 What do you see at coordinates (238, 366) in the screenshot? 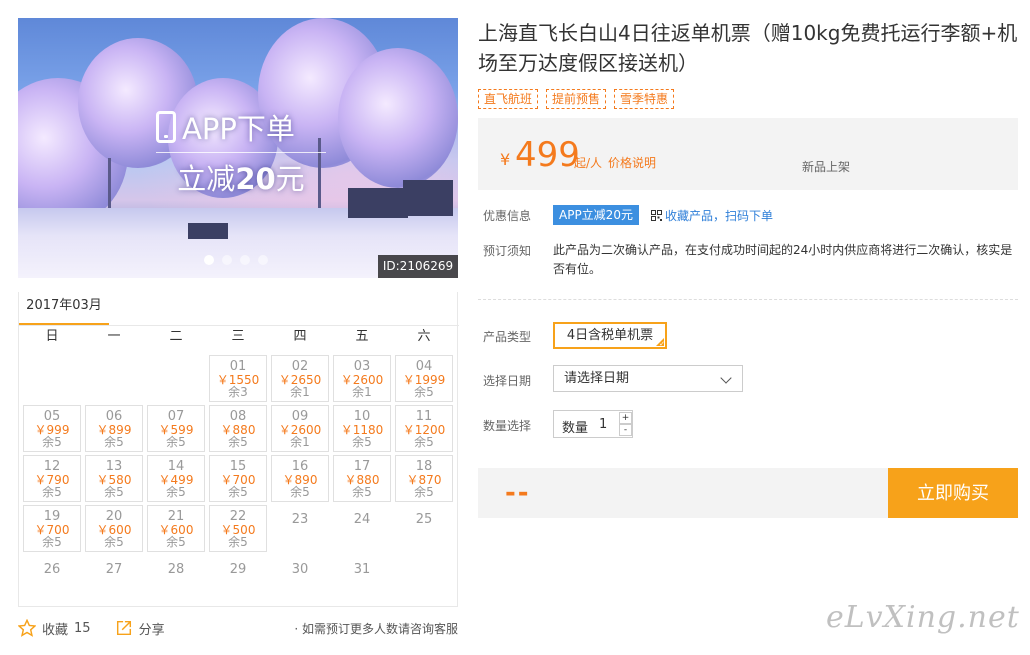
I see `calendar-day-number: 01` at bounding box center [238, 366].